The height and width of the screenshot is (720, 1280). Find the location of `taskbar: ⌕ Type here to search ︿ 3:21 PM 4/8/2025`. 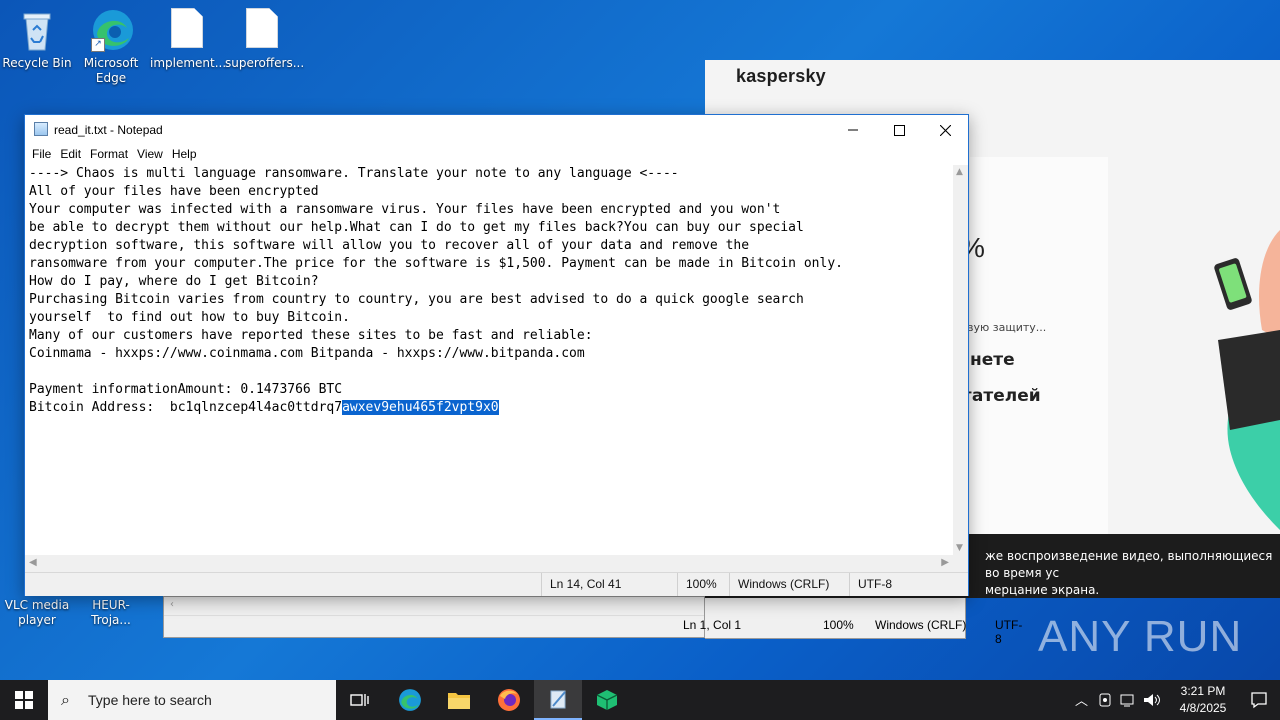

taskbar: ⌕ Type here to search ︿ 3:21 PM 4/8/2025 is located at coordinates (640, 700).